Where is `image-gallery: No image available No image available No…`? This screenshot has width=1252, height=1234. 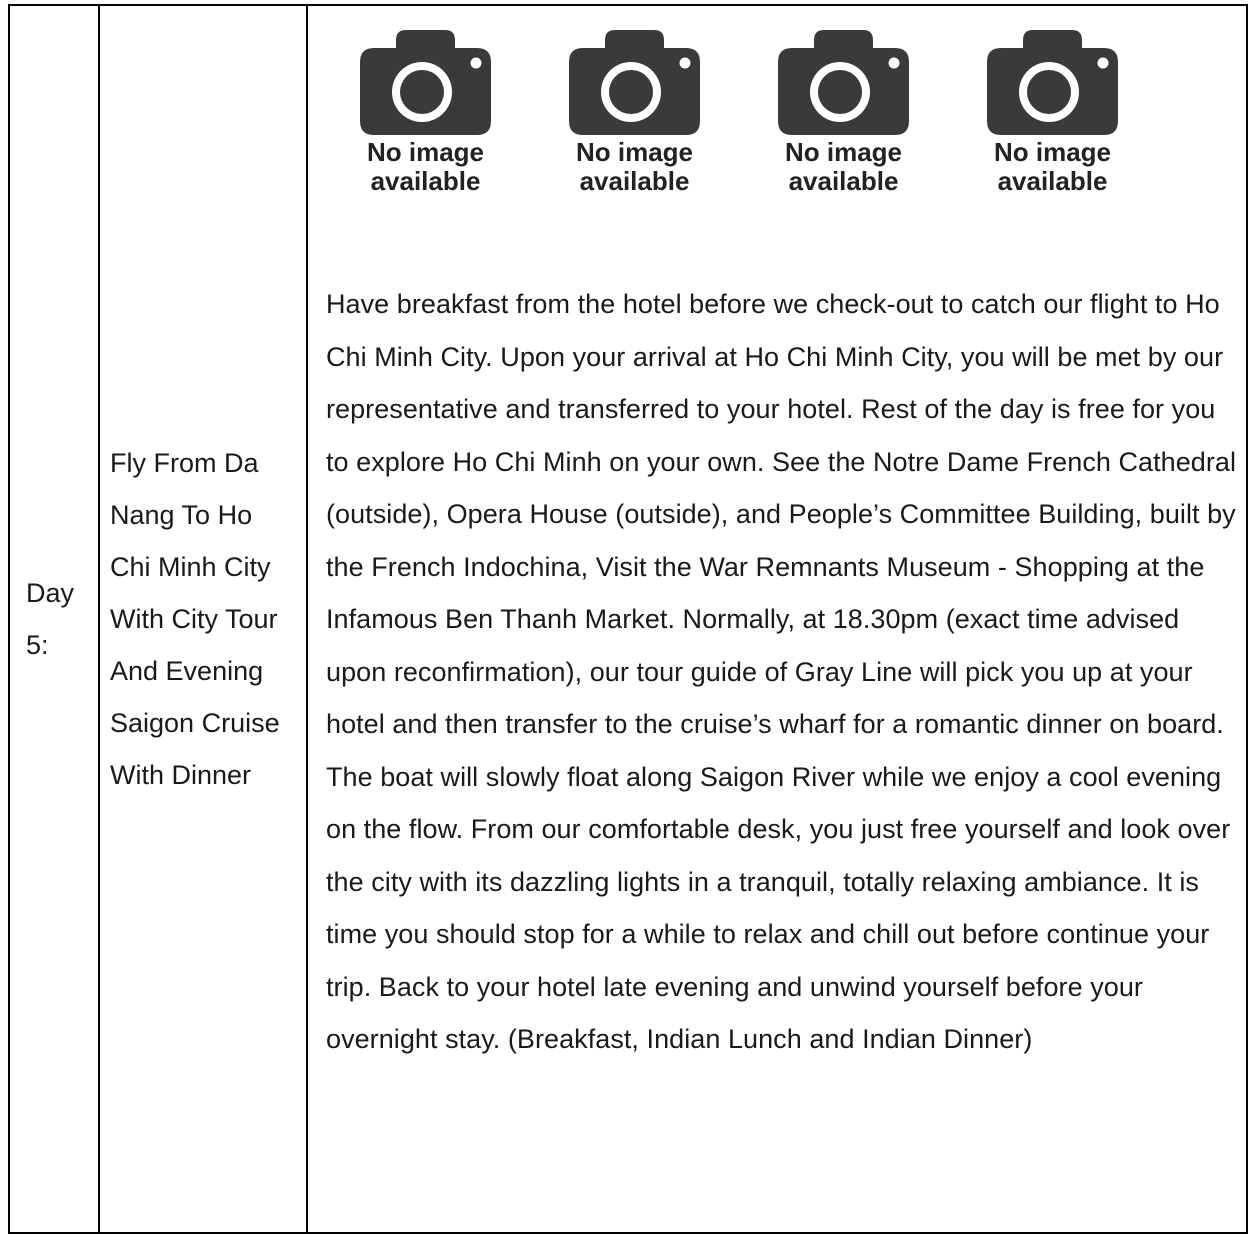 image-gallery: No image available No image available No… is located at coordinates (781, 119).